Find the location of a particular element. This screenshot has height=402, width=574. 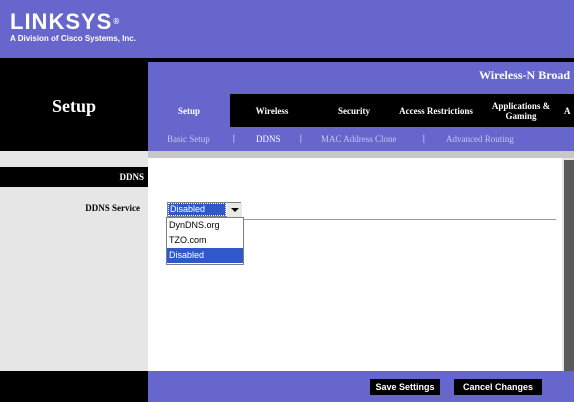

tab-applications-gaming: Applications & Gaming is located at coordinates (521, 110).